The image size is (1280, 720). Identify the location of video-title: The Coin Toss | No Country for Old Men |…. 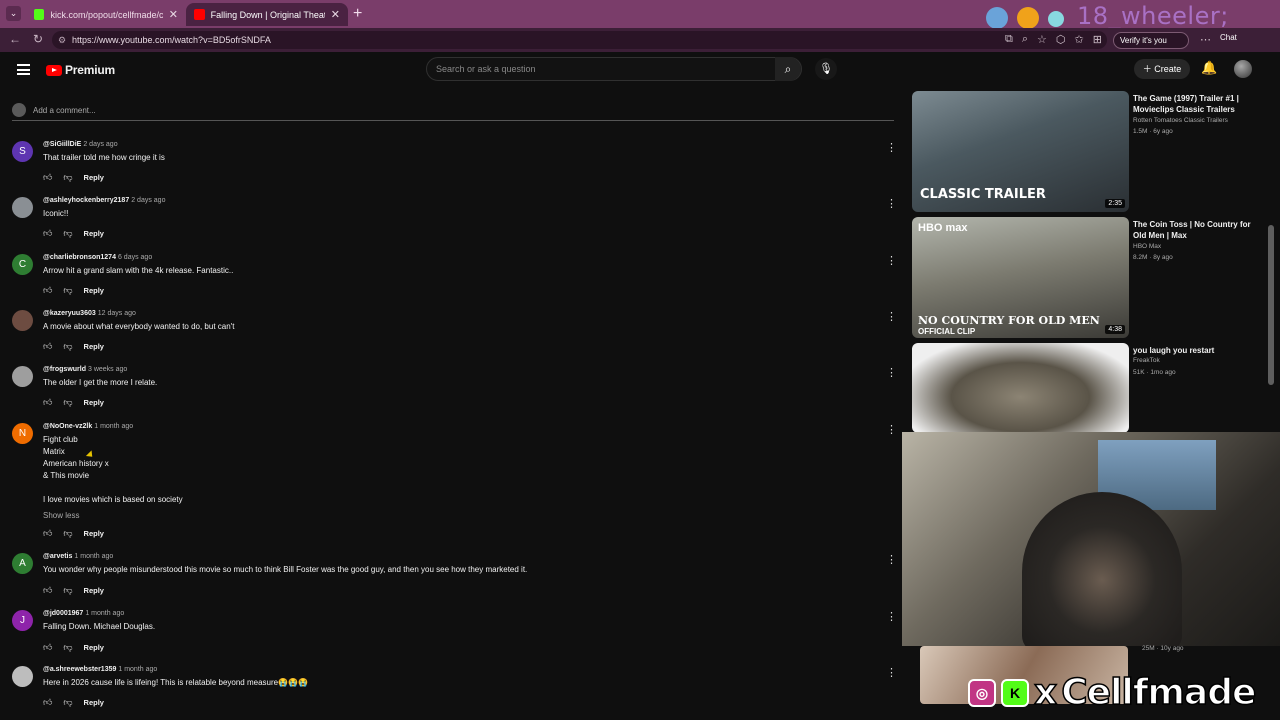
(1198, 230).